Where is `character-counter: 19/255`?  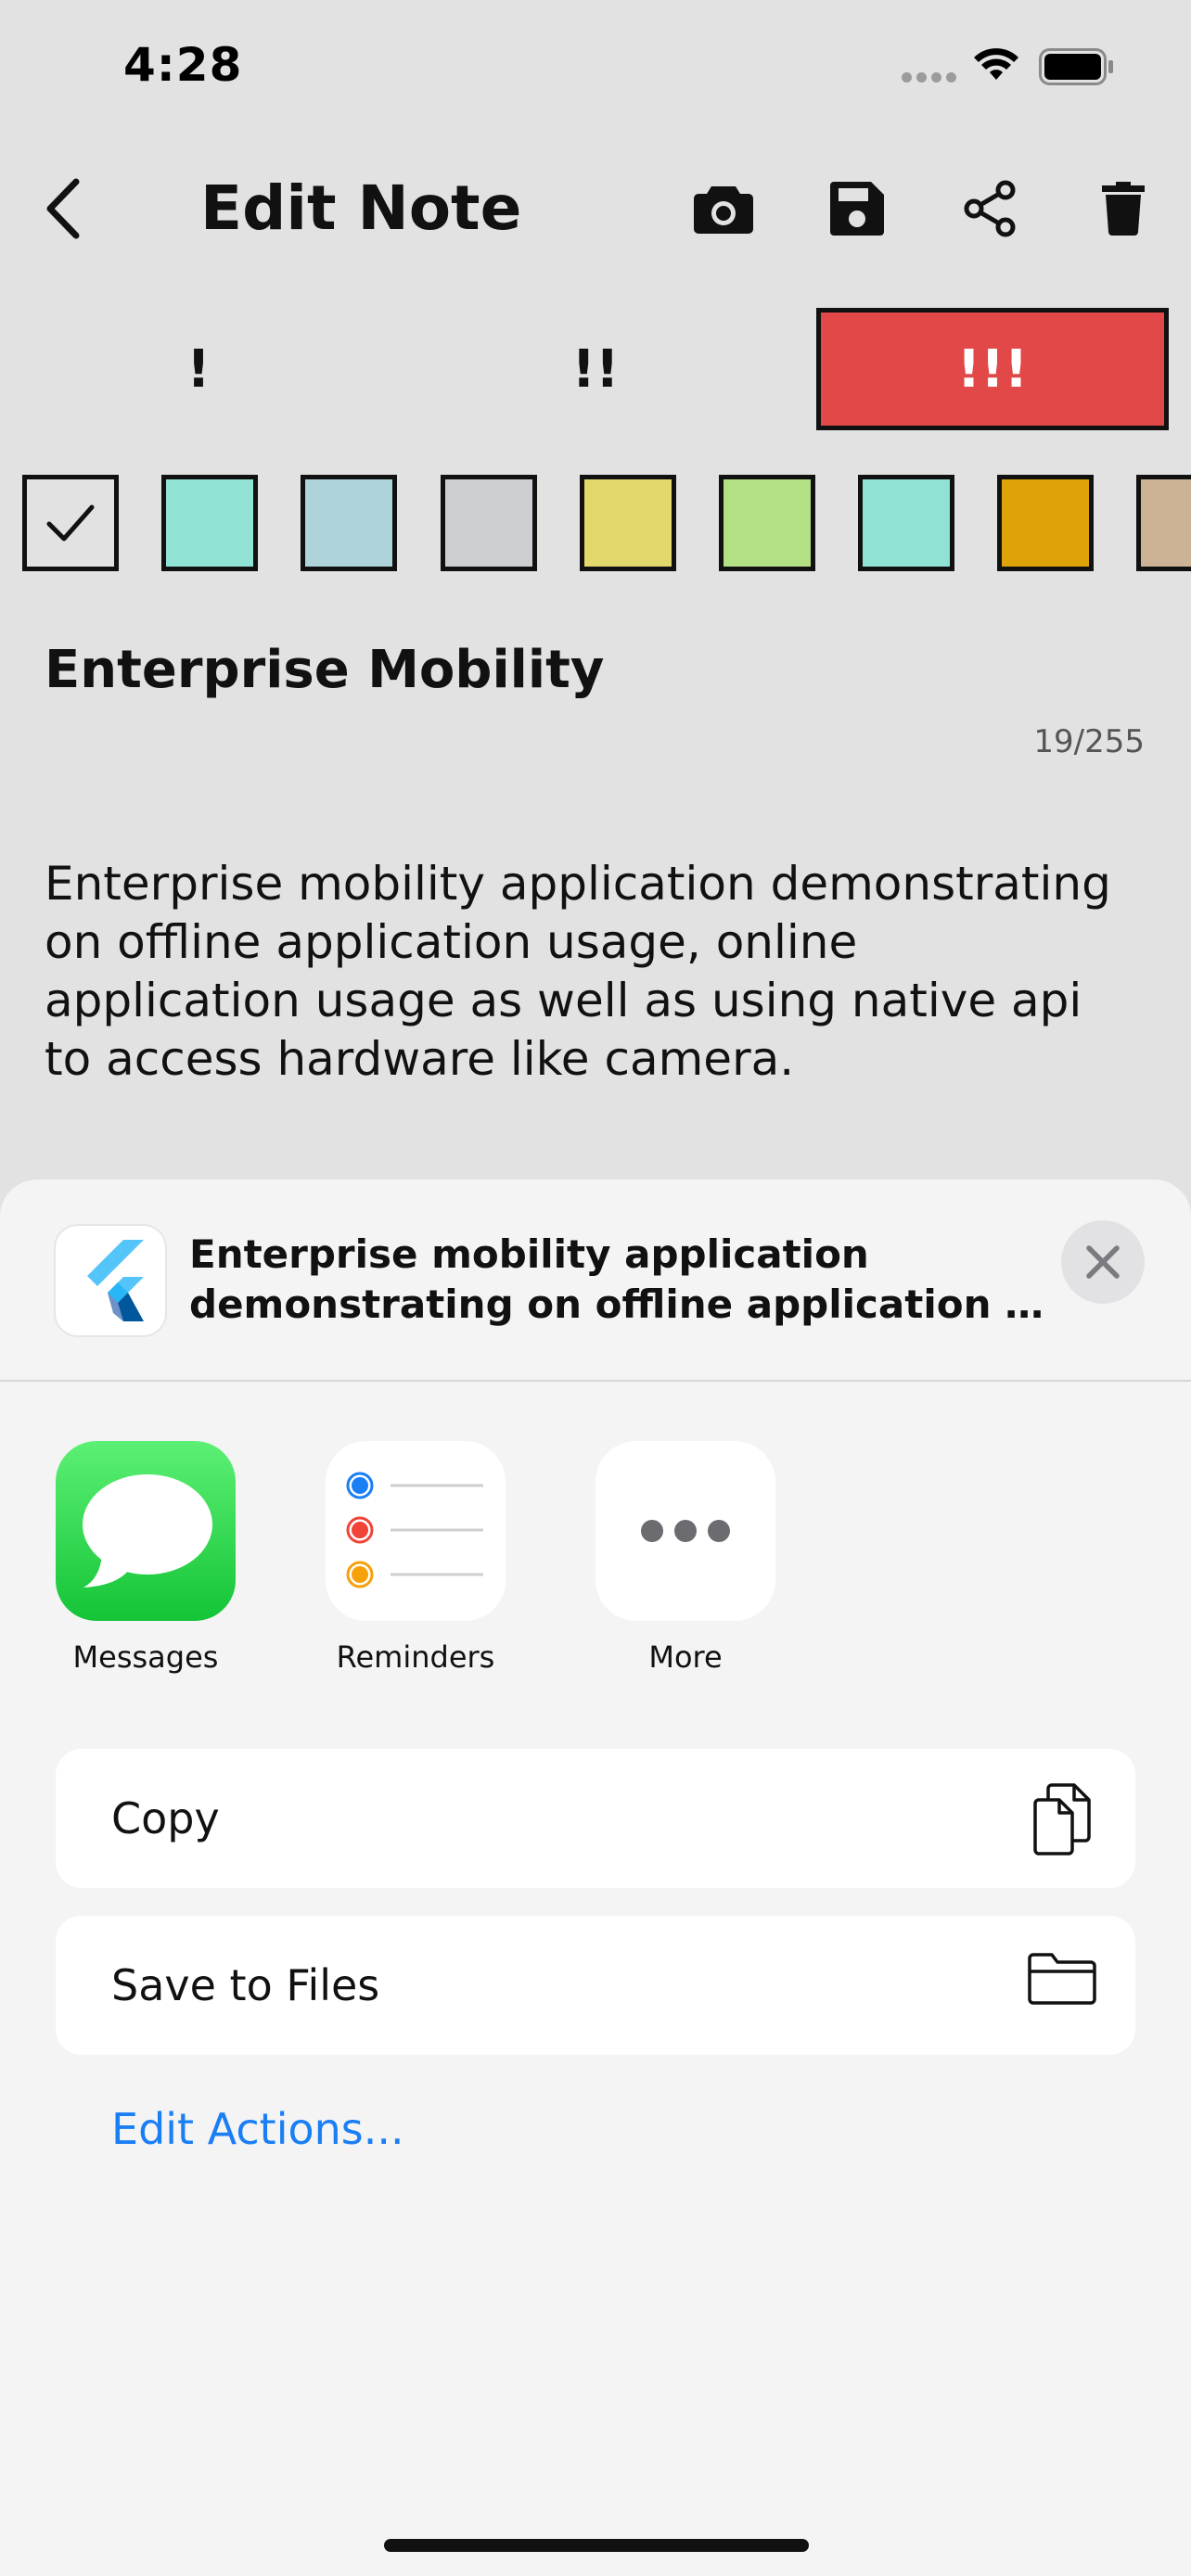
character-counter: 19/255 is located at coordinates (1089, 742).